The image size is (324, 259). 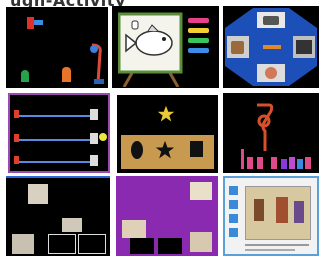 I want to click on easel-board-icon, so click(x=150, y=49).